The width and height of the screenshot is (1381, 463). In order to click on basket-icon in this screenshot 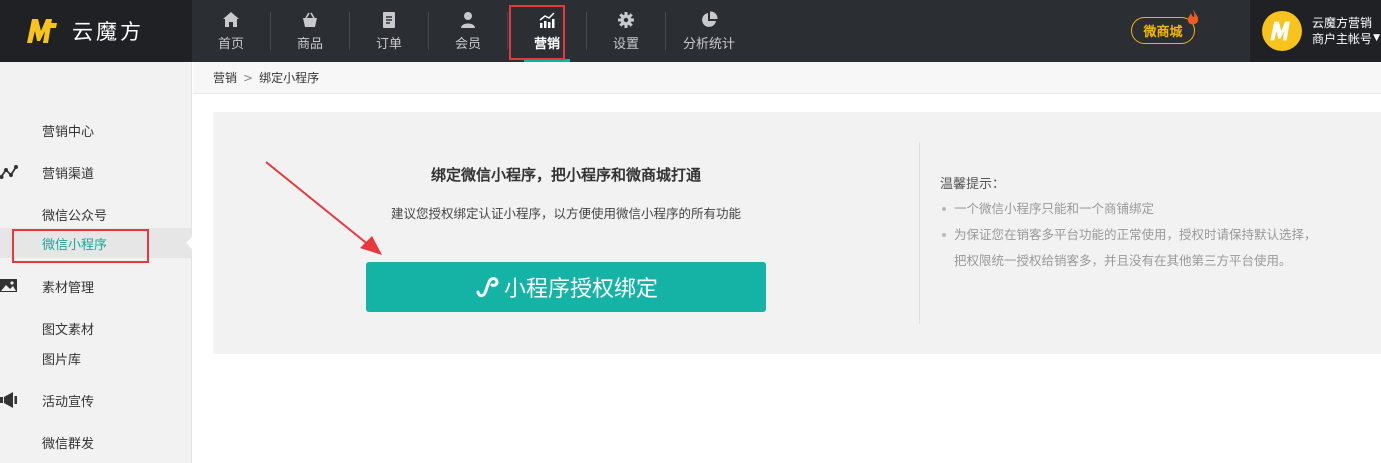, I will do `click(310, 19)`.